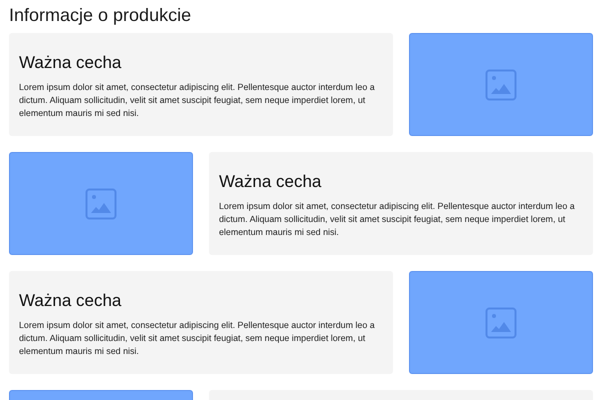 The image size is (600, 400). What do you see at coordinates (100, 15) in the screenshot?
I see `page-title: Informacje o produkcie` at bounding box center [100, 15].